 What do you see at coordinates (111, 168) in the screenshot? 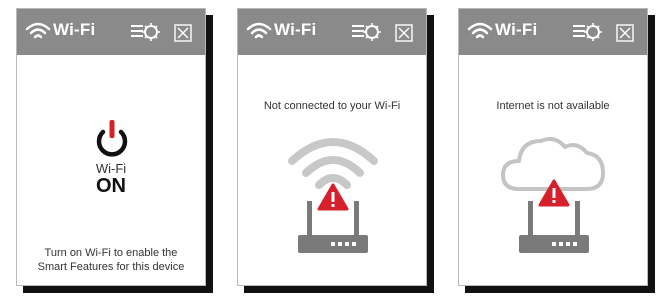
I see `wifi-label: Wi-Fi` at bounding box center [111, 168].